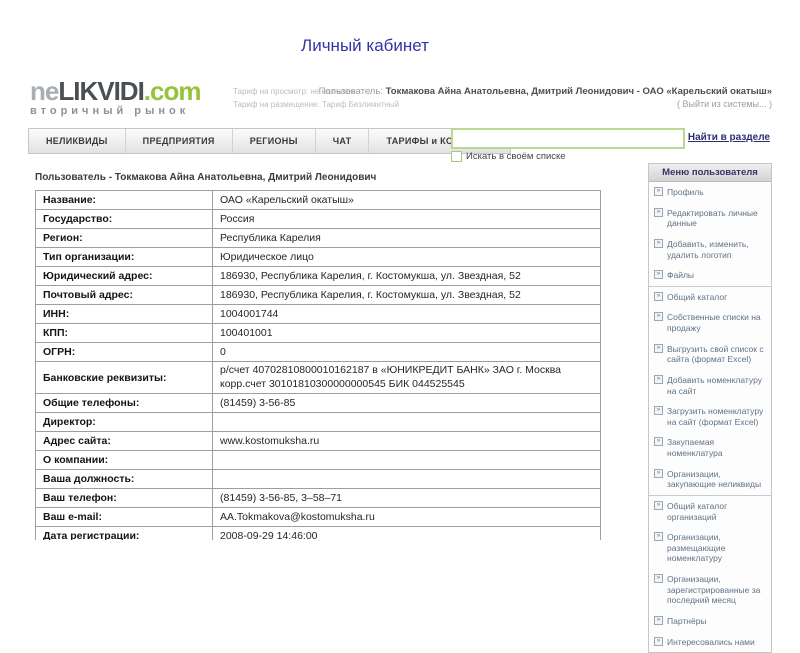 The width and height of the screenshot is (800, 653). What do you see at coordinates (124, 441) in the screenshot?
I see `row-label: Адрес сайта:` at bounding box center [124, 441].